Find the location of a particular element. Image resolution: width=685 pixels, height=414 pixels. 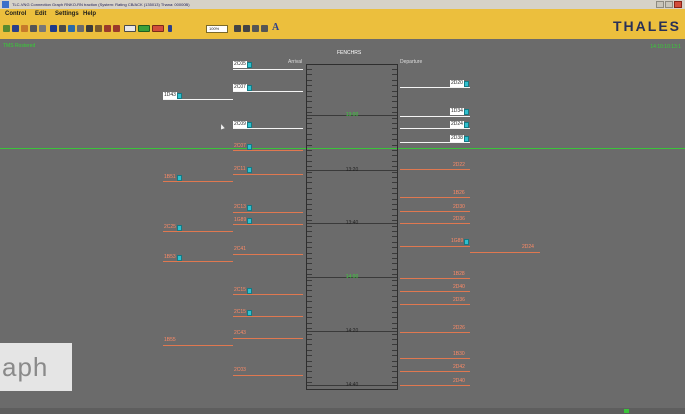

train-tag: 2C25 is located at coordinates (172, 227).